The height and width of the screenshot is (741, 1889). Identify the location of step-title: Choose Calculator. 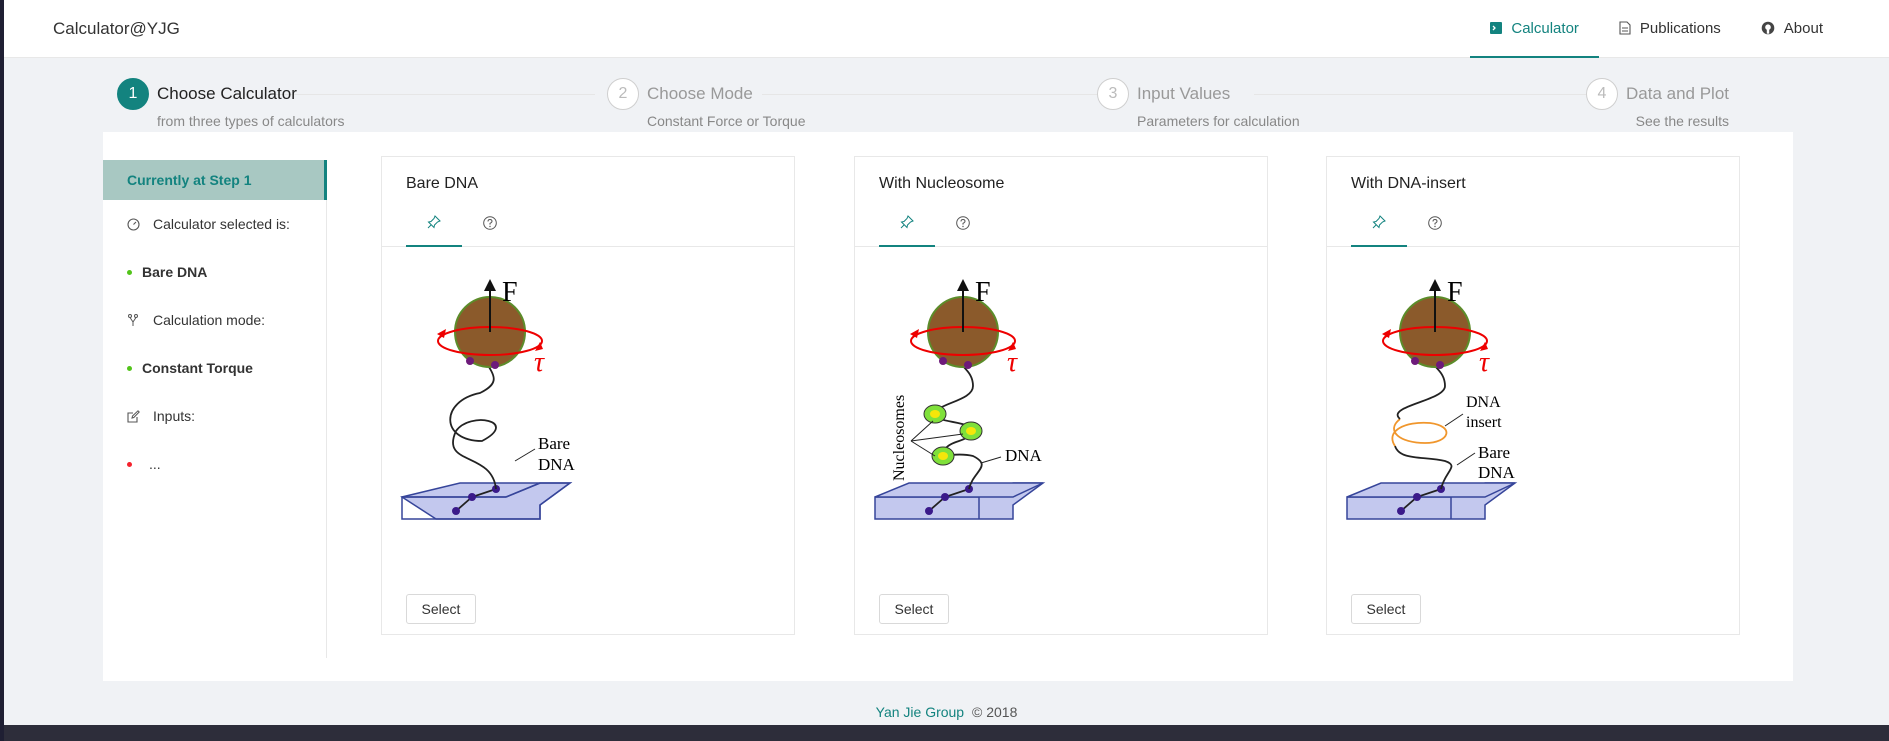
(227, 93).